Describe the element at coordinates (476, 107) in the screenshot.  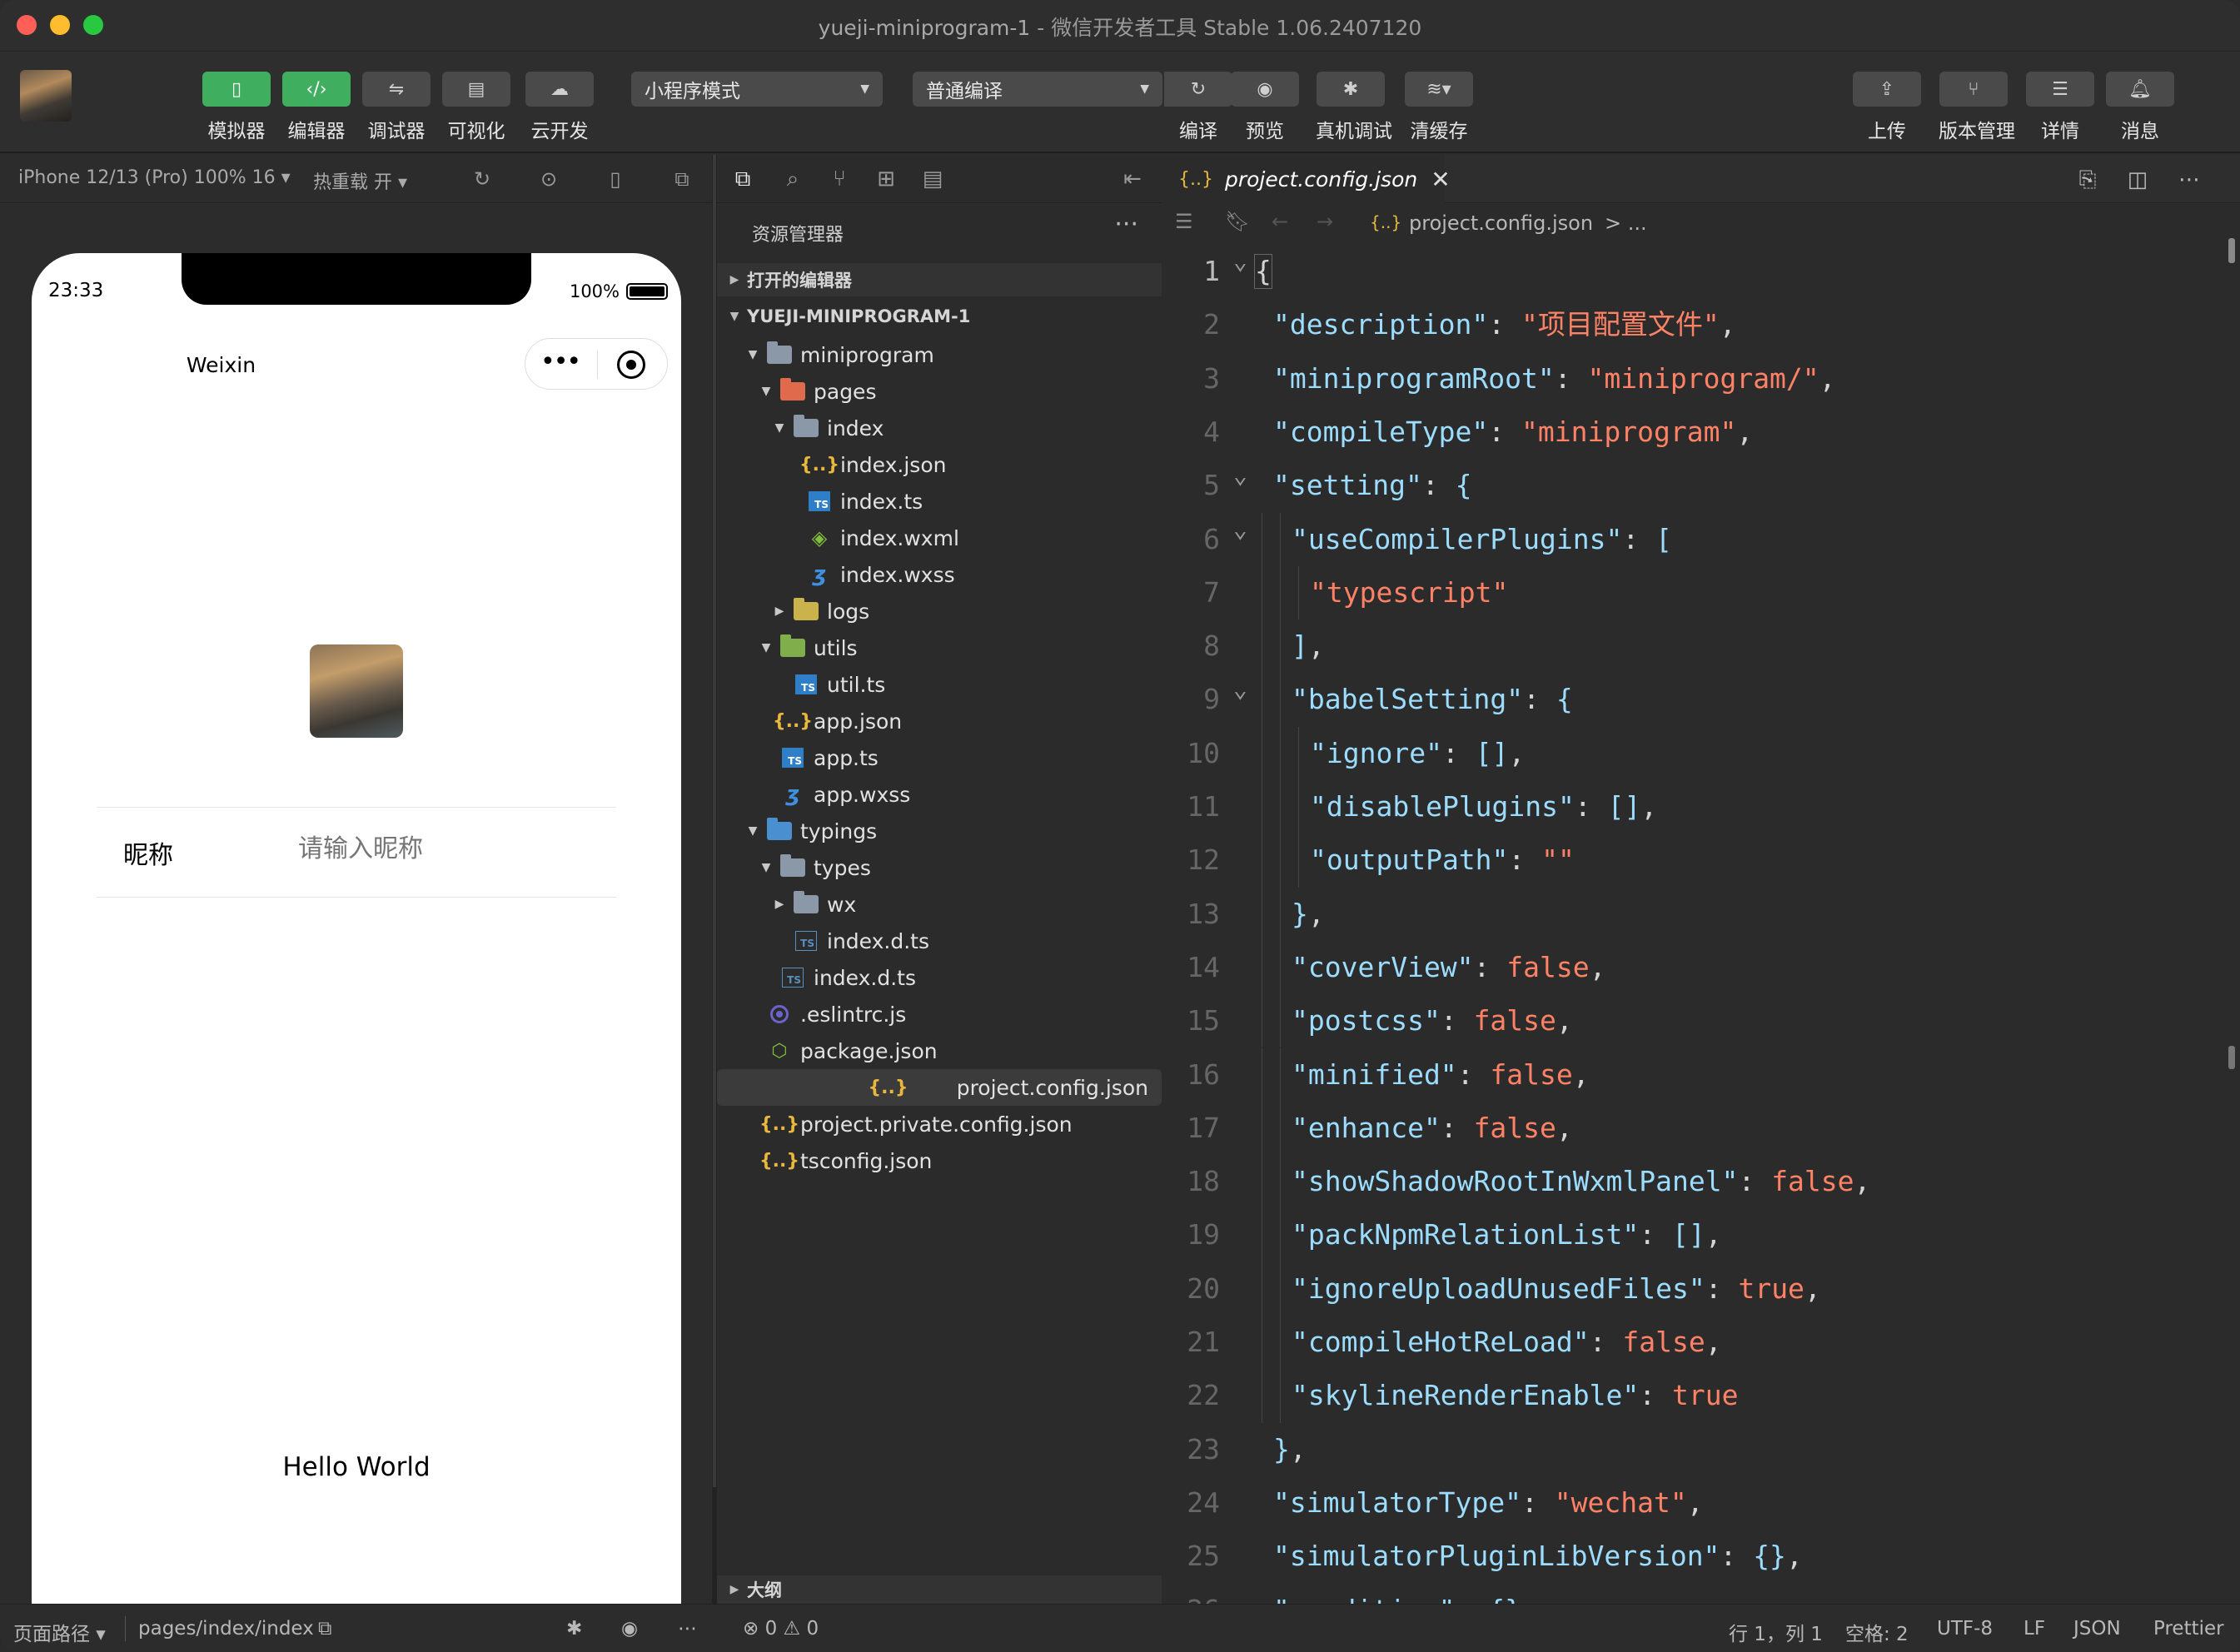
I see `visual-toggle-button: ▤ 可视化` at that location.